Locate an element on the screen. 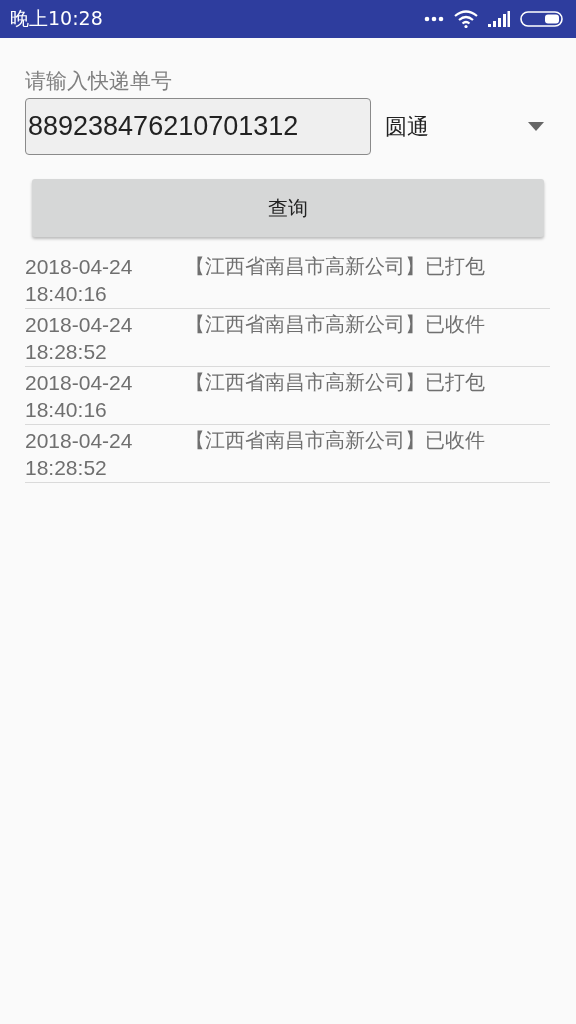 The height and width of the screenshot is (1024, 576). dropdown-caret-icon is located at coordinates (536, 126).